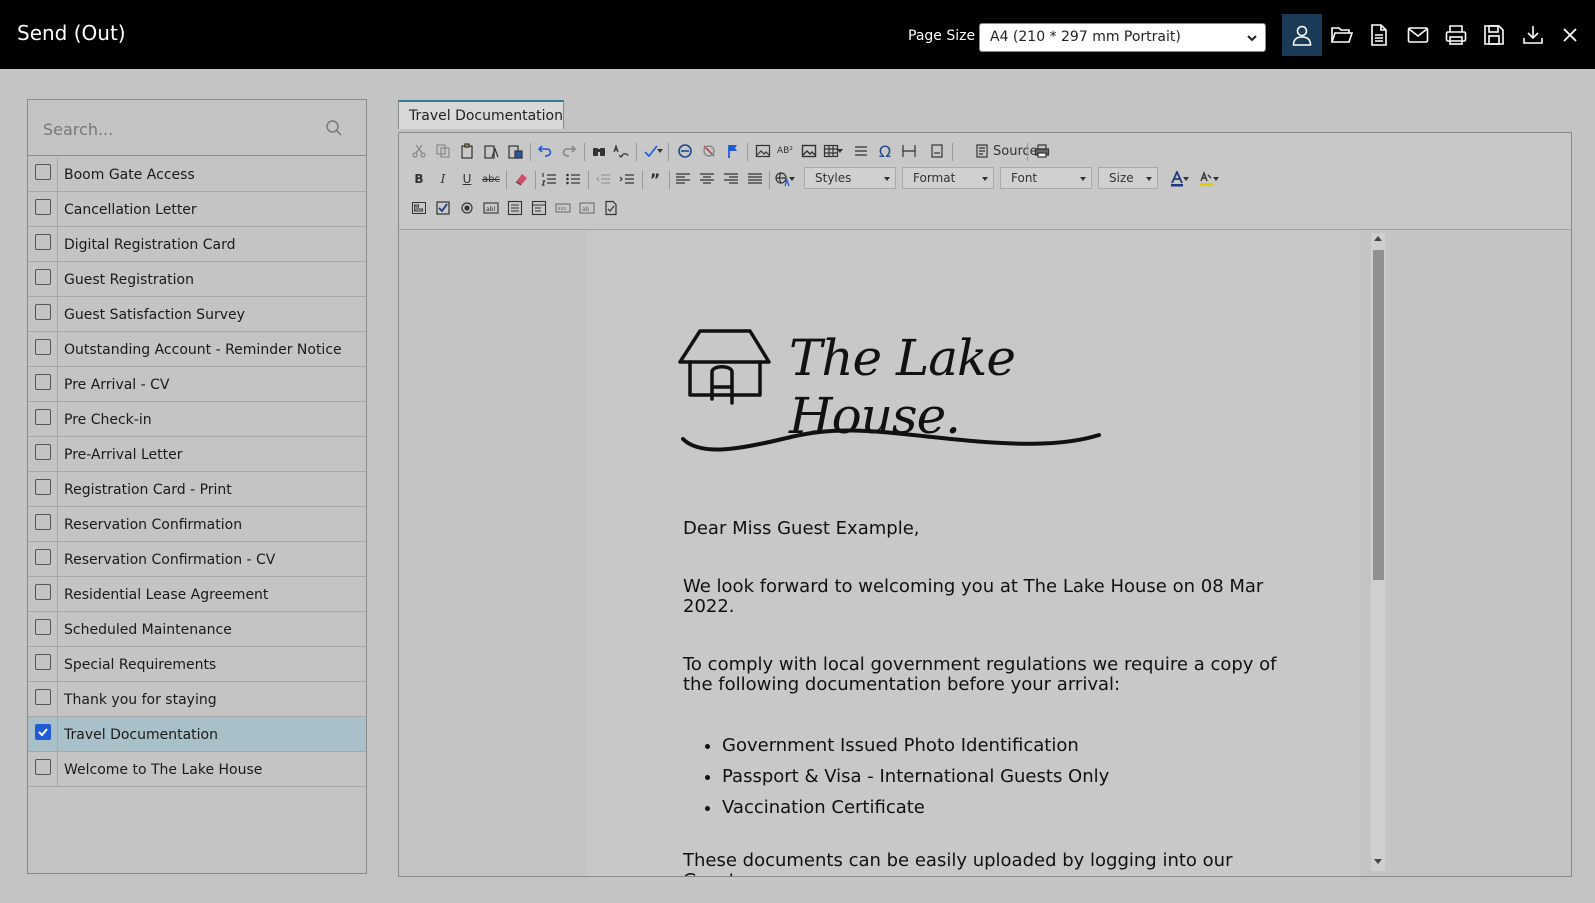  What do you see at coordinates (861, 151) in the screenshot?
I see `horizontal-rule-icon` at bounding box center [861, 151].